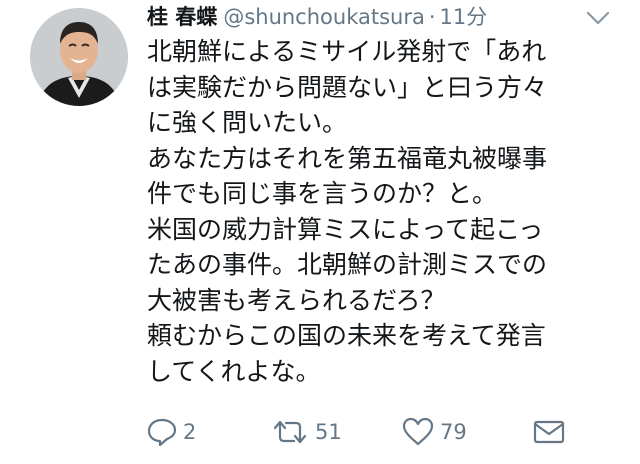  I want to click on tweet-text-line: 頼むからこの国の未来を考えて発言, so click(346, 335).